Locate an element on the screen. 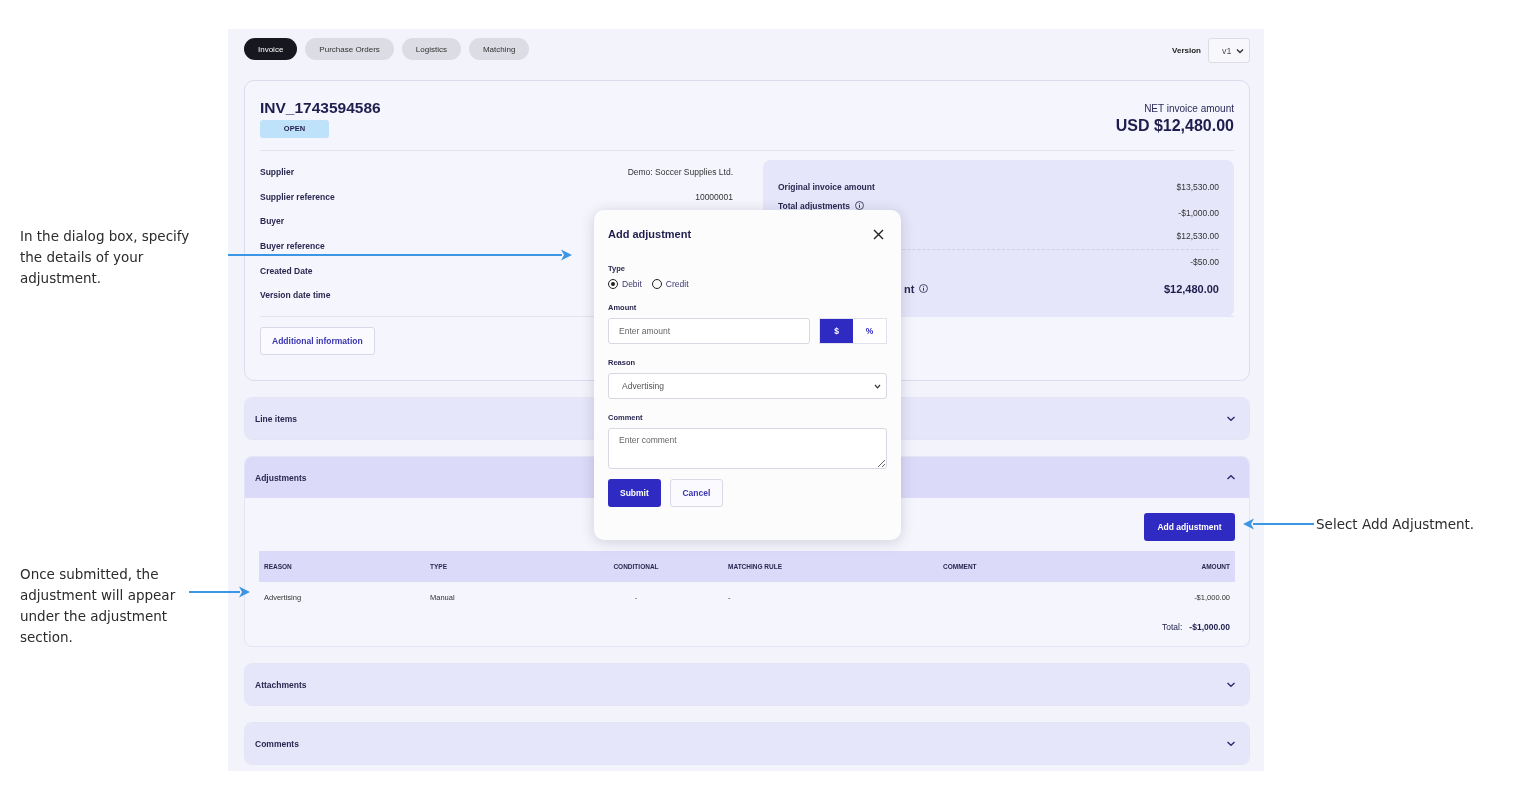 The image size is (1521, 795). detail-label: Supplier is located at coordinates (277, 172).